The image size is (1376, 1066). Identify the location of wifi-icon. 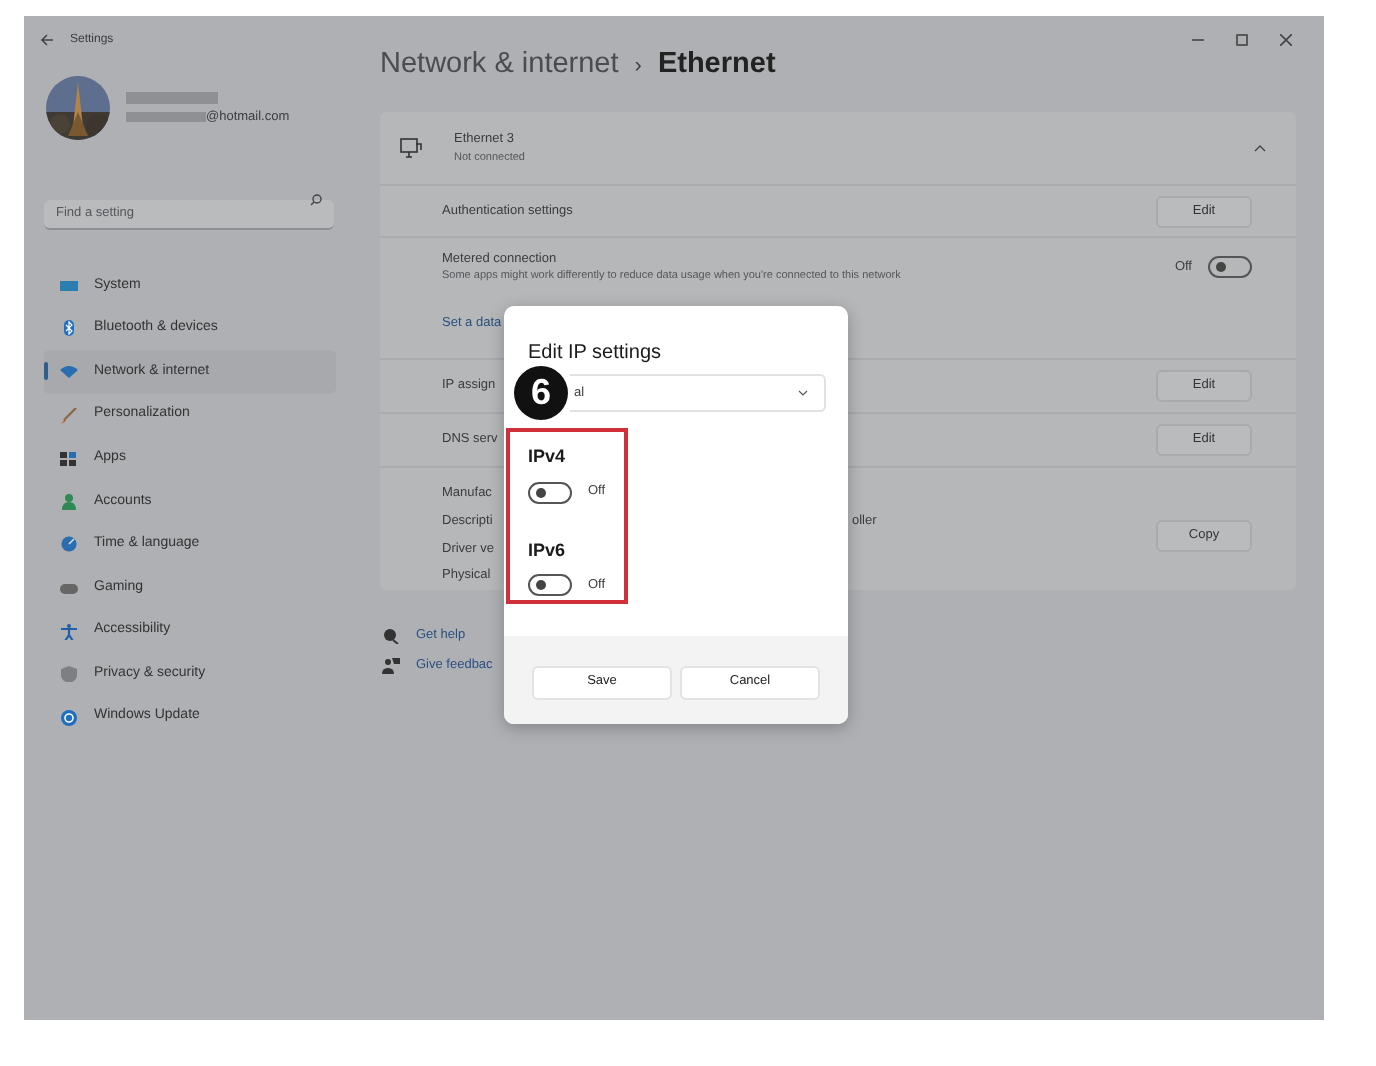
(69, 371).